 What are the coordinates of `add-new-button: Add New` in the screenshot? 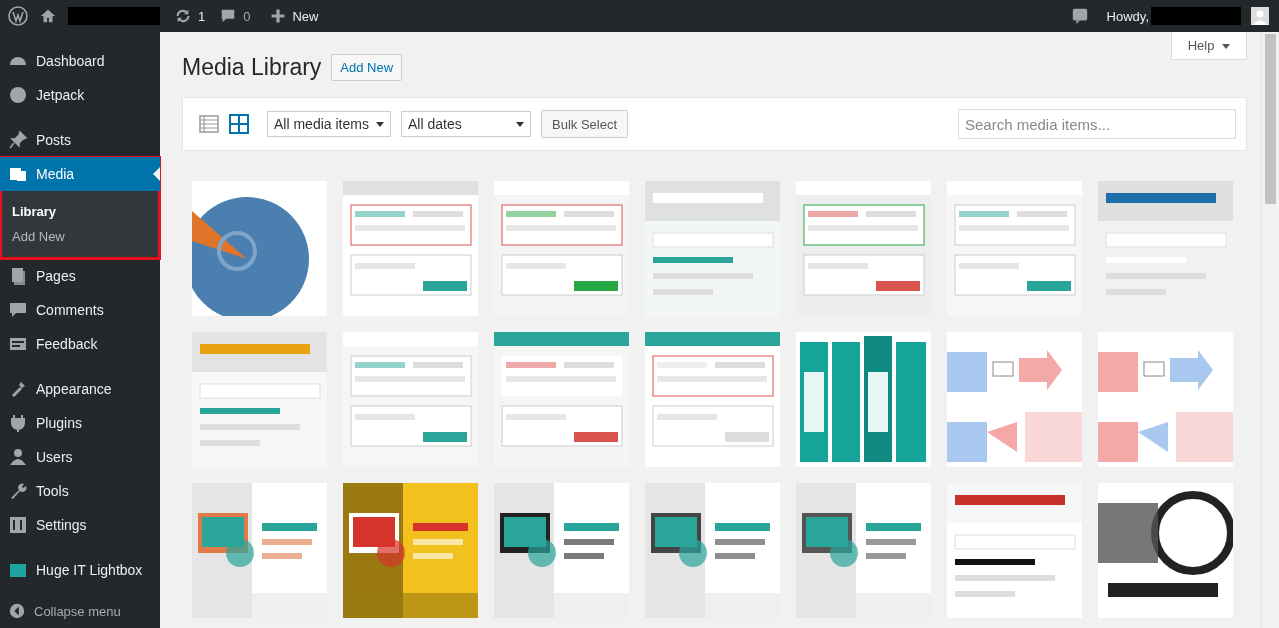 It's located at (367, 67).